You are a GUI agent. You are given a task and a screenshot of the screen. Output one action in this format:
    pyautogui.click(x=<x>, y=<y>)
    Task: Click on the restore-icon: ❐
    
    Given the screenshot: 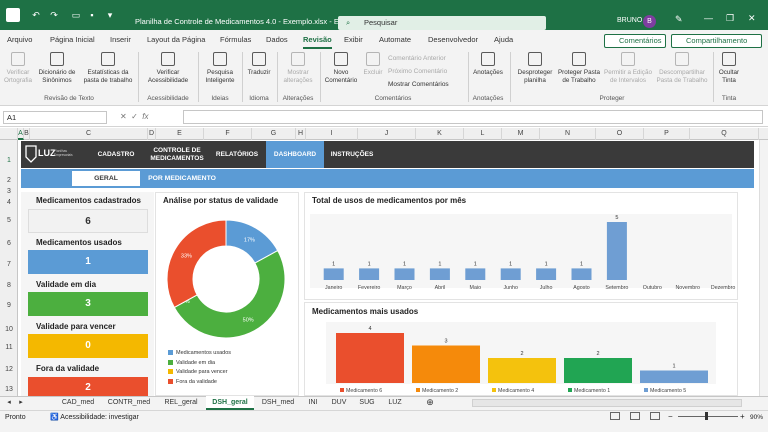 What is the action you would take?
    pyautogui.click(x=730, y=18)
    